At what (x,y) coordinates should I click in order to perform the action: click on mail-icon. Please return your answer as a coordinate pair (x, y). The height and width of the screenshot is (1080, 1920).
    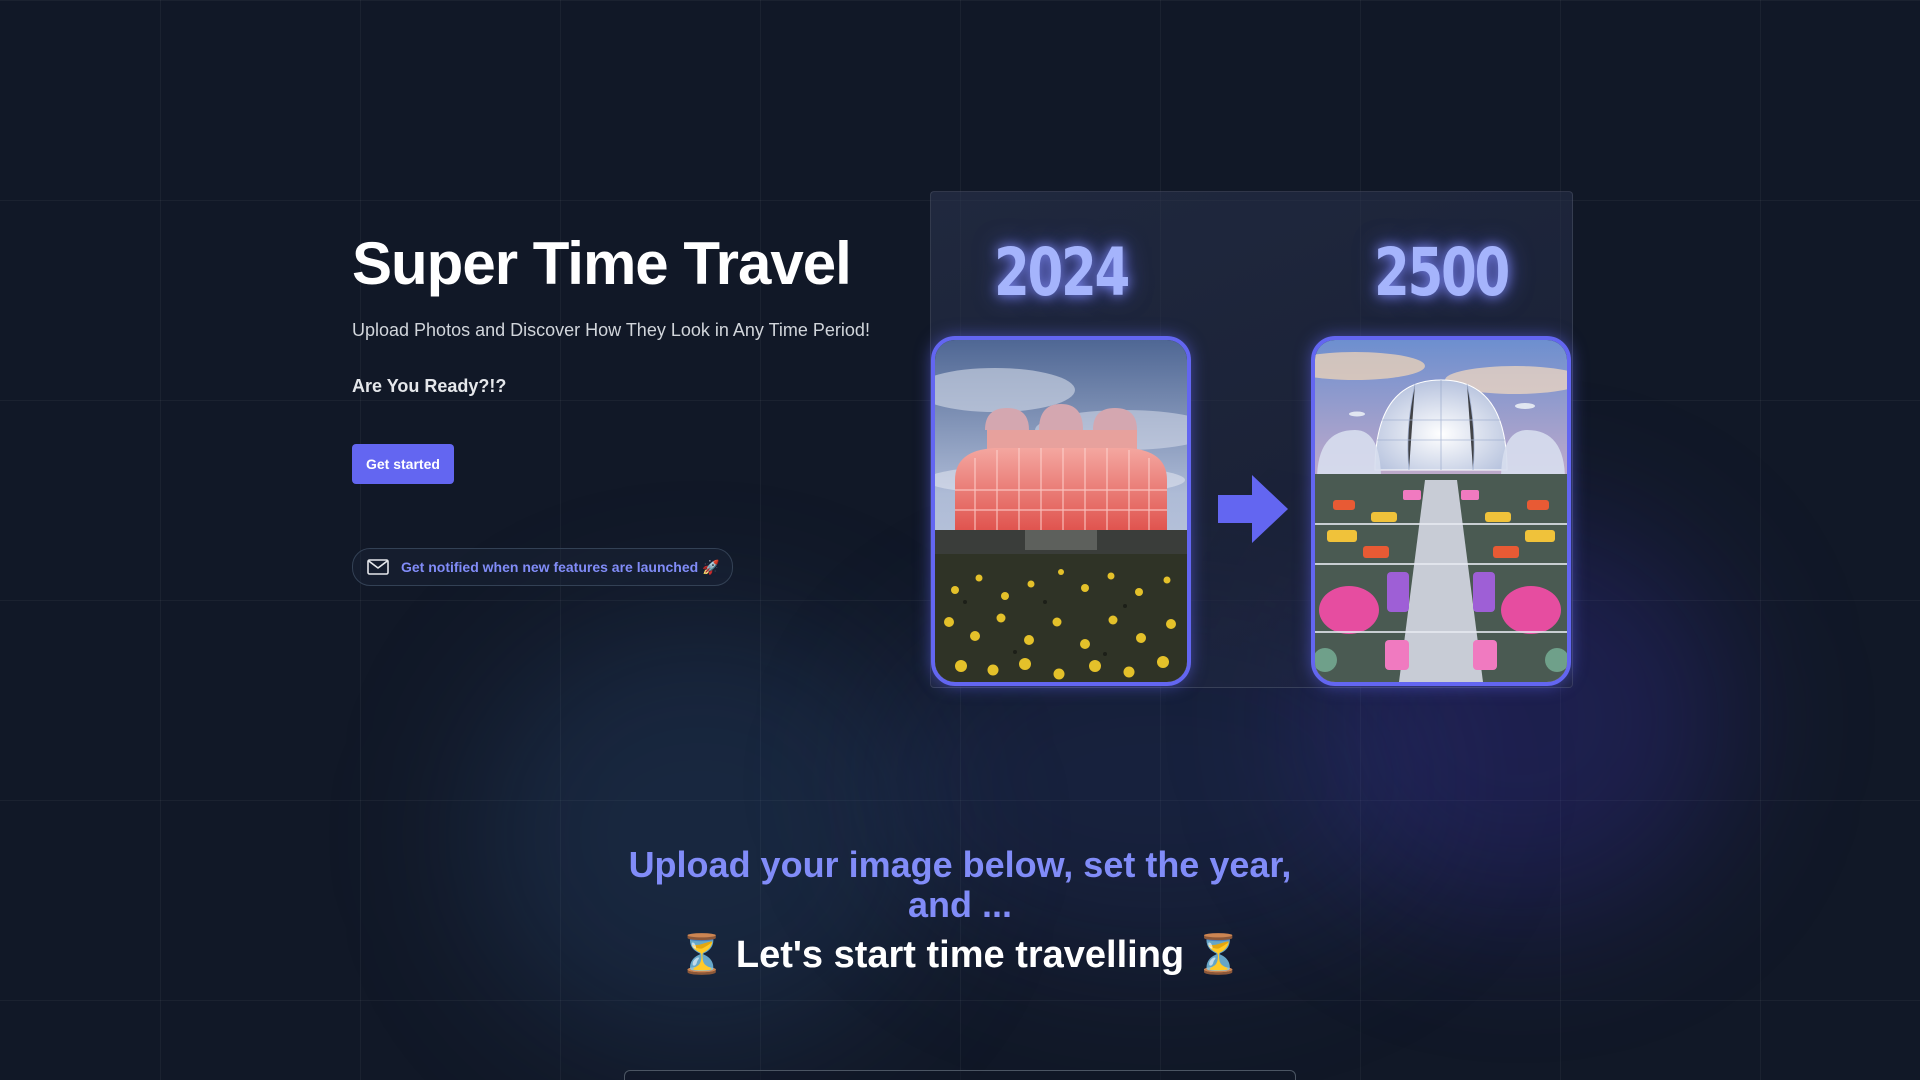
    Looking at the image, I should click on (378, 567).